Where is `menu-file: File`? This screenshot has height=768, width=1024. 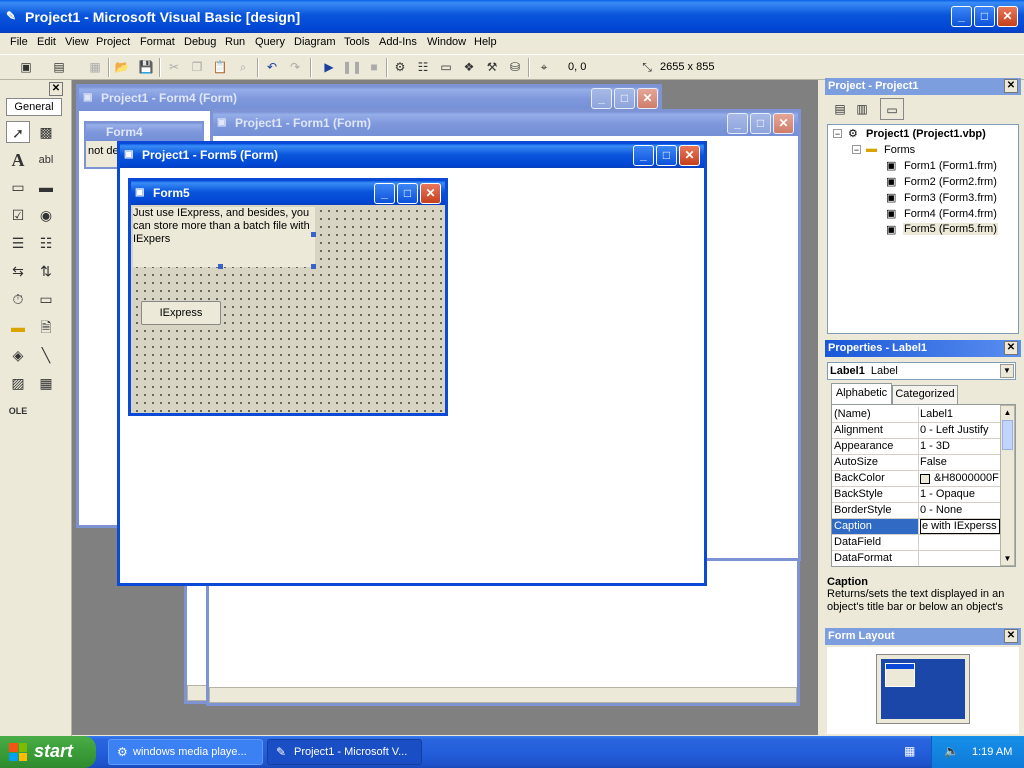 menu-file: File is located at coordinates (19, 42).